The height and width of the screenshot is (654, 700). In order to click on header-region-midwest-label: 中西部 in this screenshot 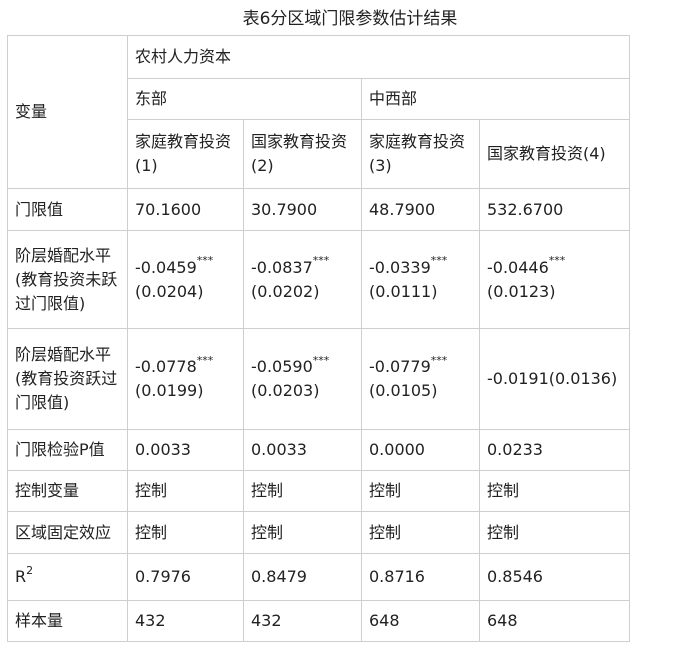, I will do `click(393, 98)`.